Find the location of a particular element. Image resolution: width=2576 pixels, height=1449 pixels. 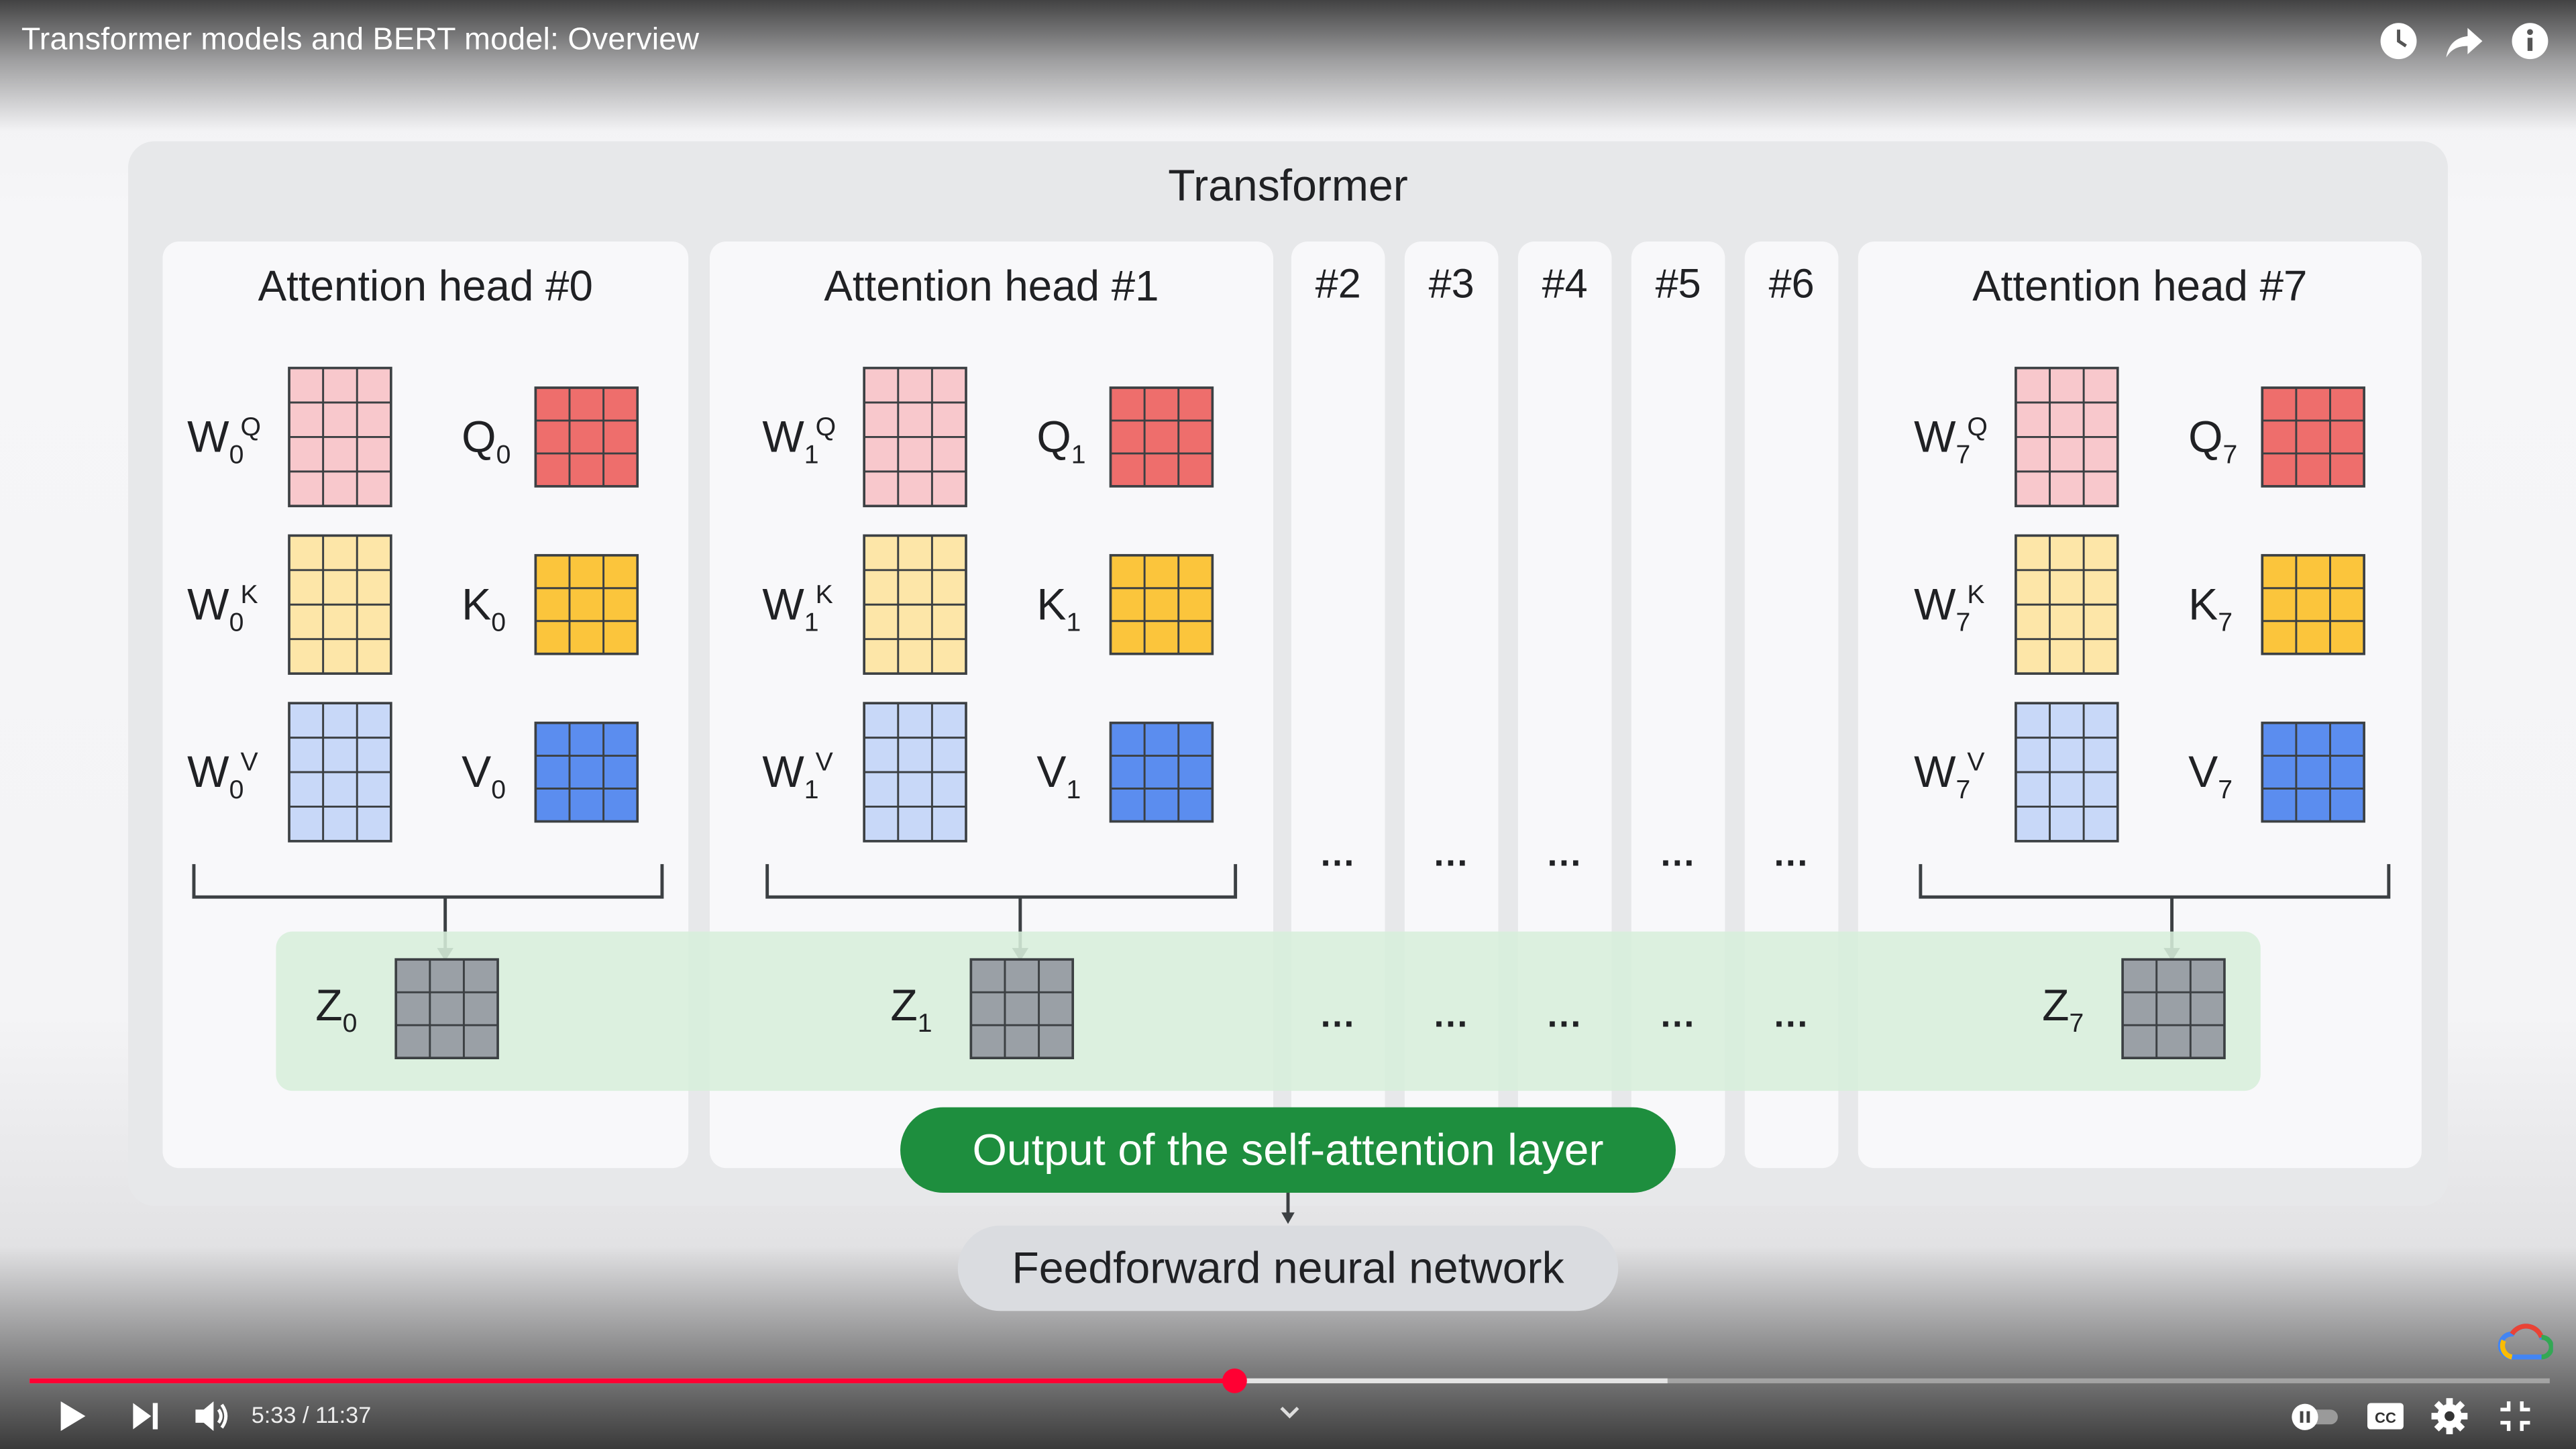

progress-played is located at coordinates (632, 1381).